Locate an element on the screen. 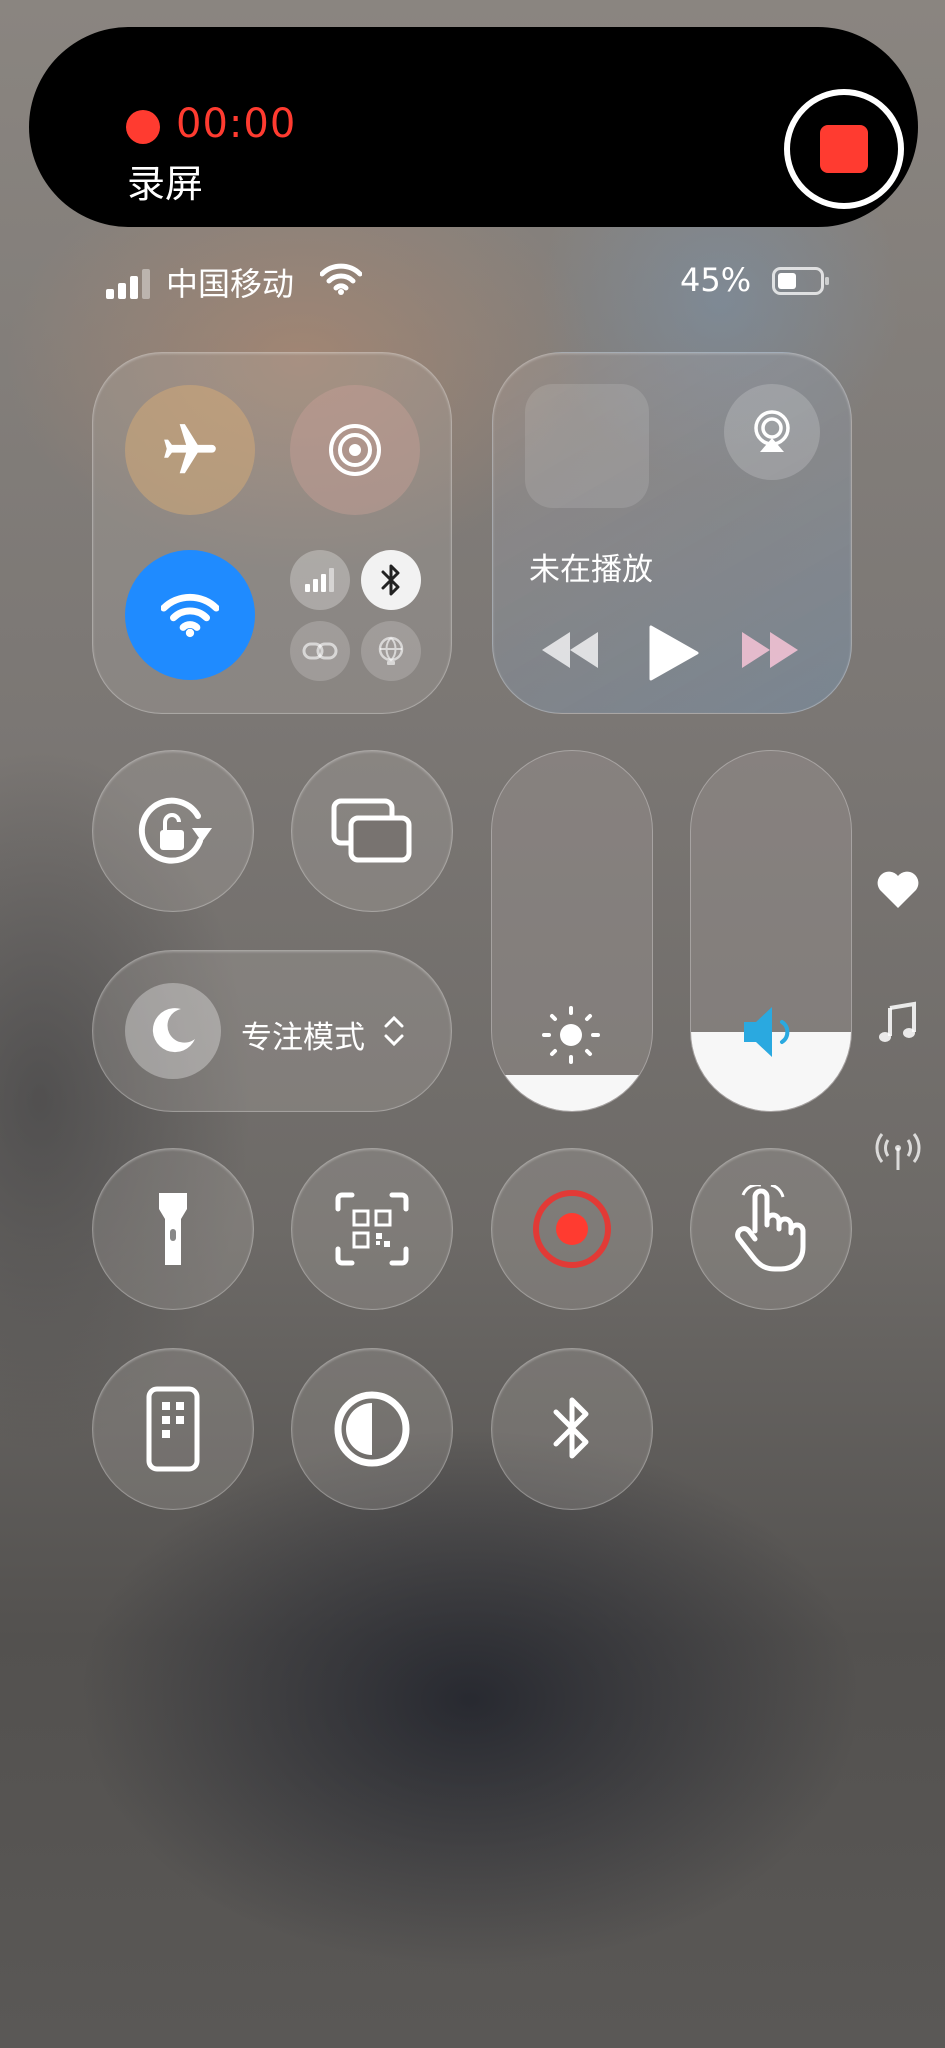 Image resolution: width=945 pixels, height=2048 pixels. moon-icon is located at coordinates (173, 1030).